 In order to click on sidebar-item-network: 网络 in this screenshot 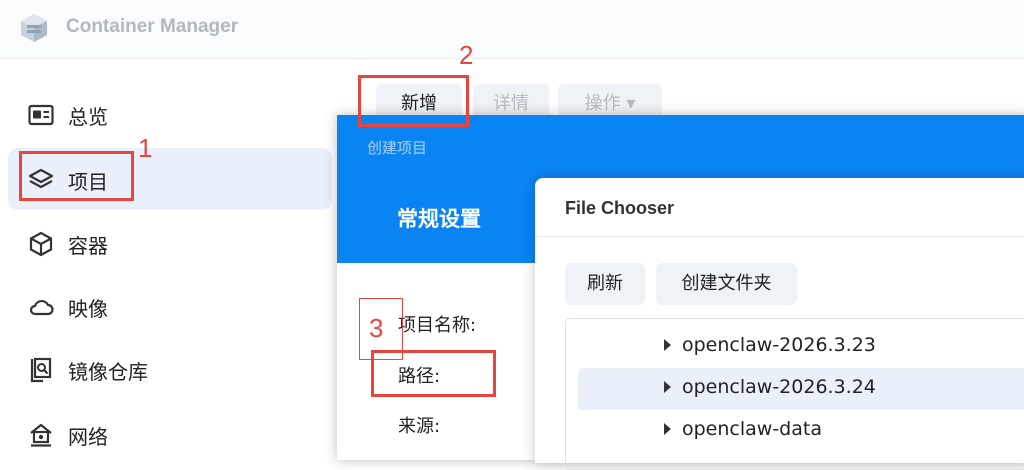, I will do `click(170, 434)`.